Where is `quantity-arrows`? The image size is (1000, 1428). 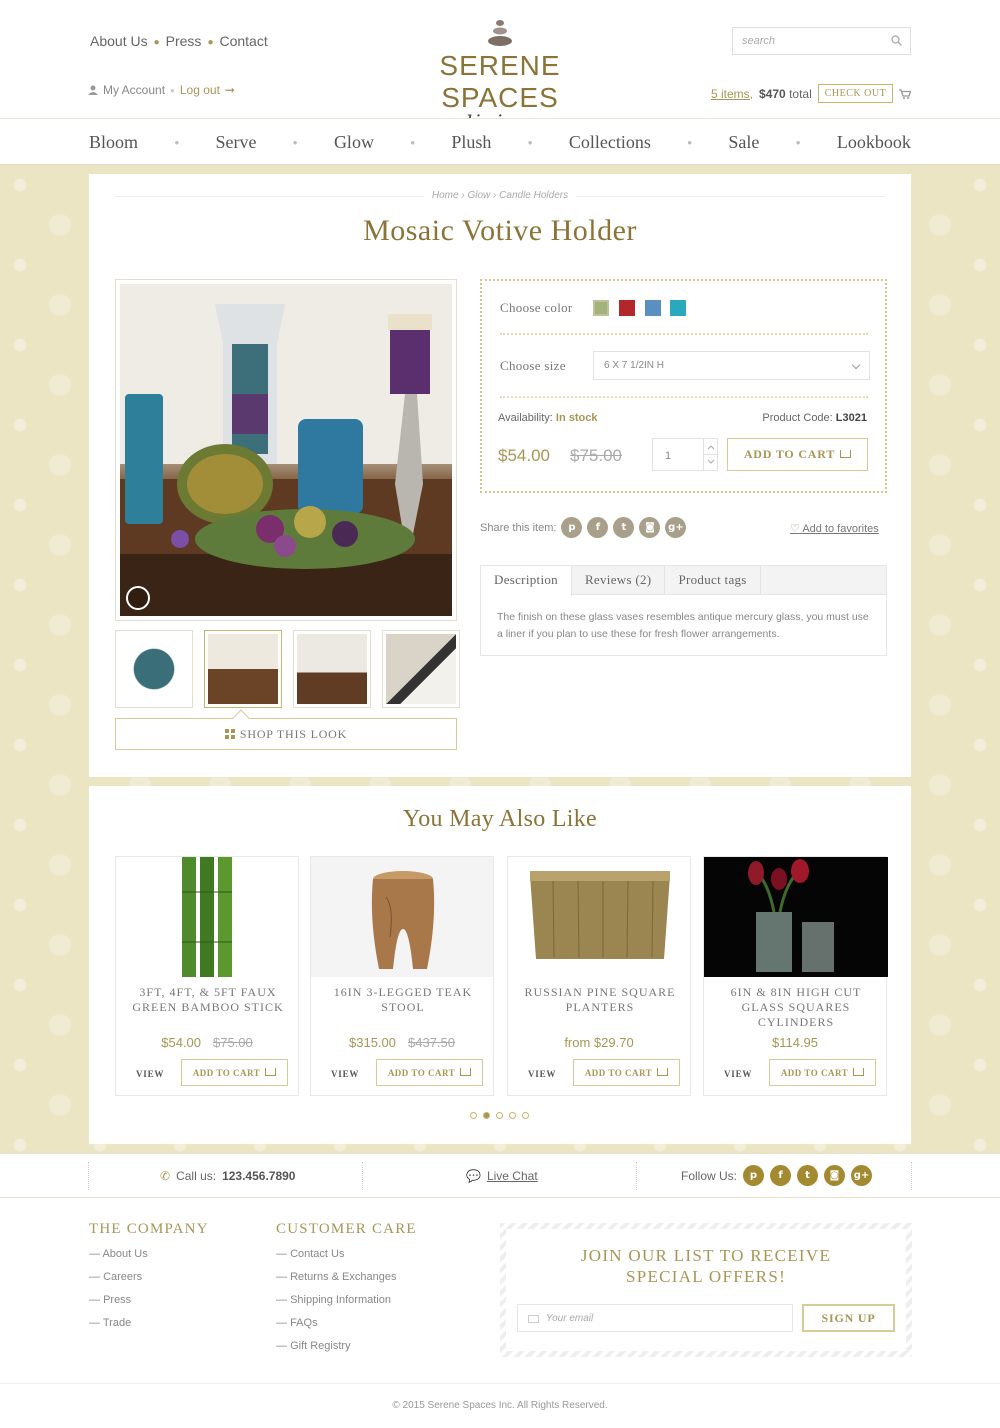 quantity-arrows is located at coordinates (710, 454).